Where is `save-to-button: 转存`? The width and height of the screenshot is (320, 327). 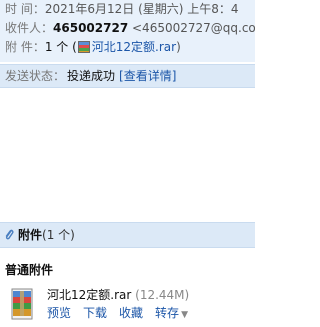
save-to-button: 转存 is located at coordinates (167, 313).